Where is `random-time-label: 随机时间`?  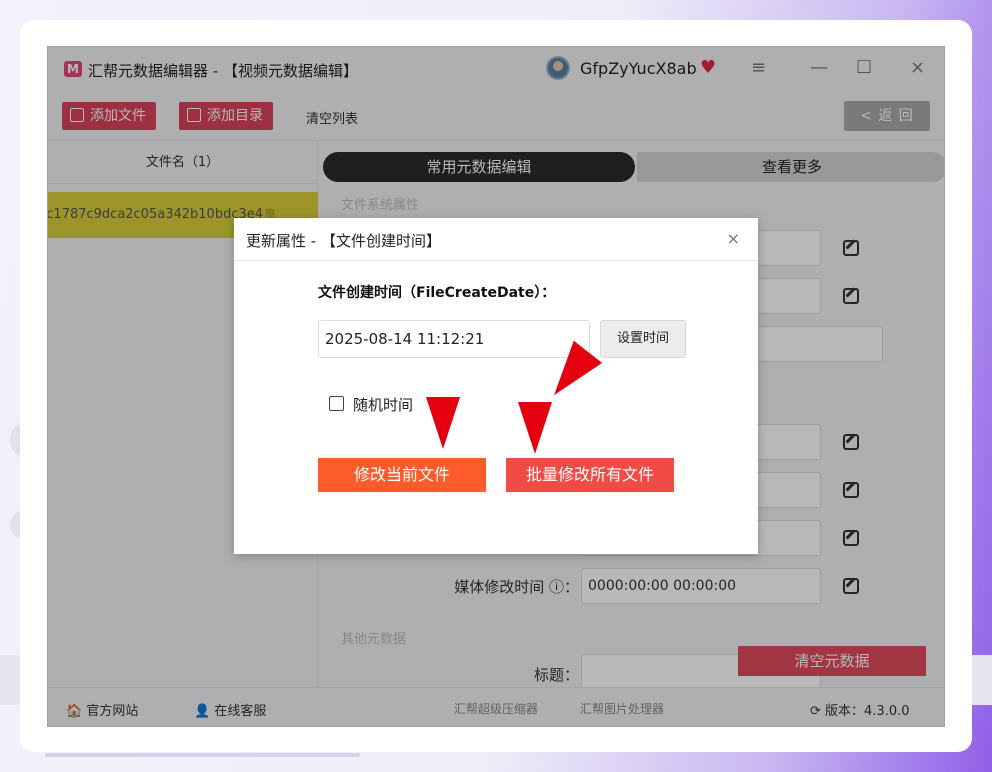
random-time-label: 随机时间 is located at coordinates (383, 405).